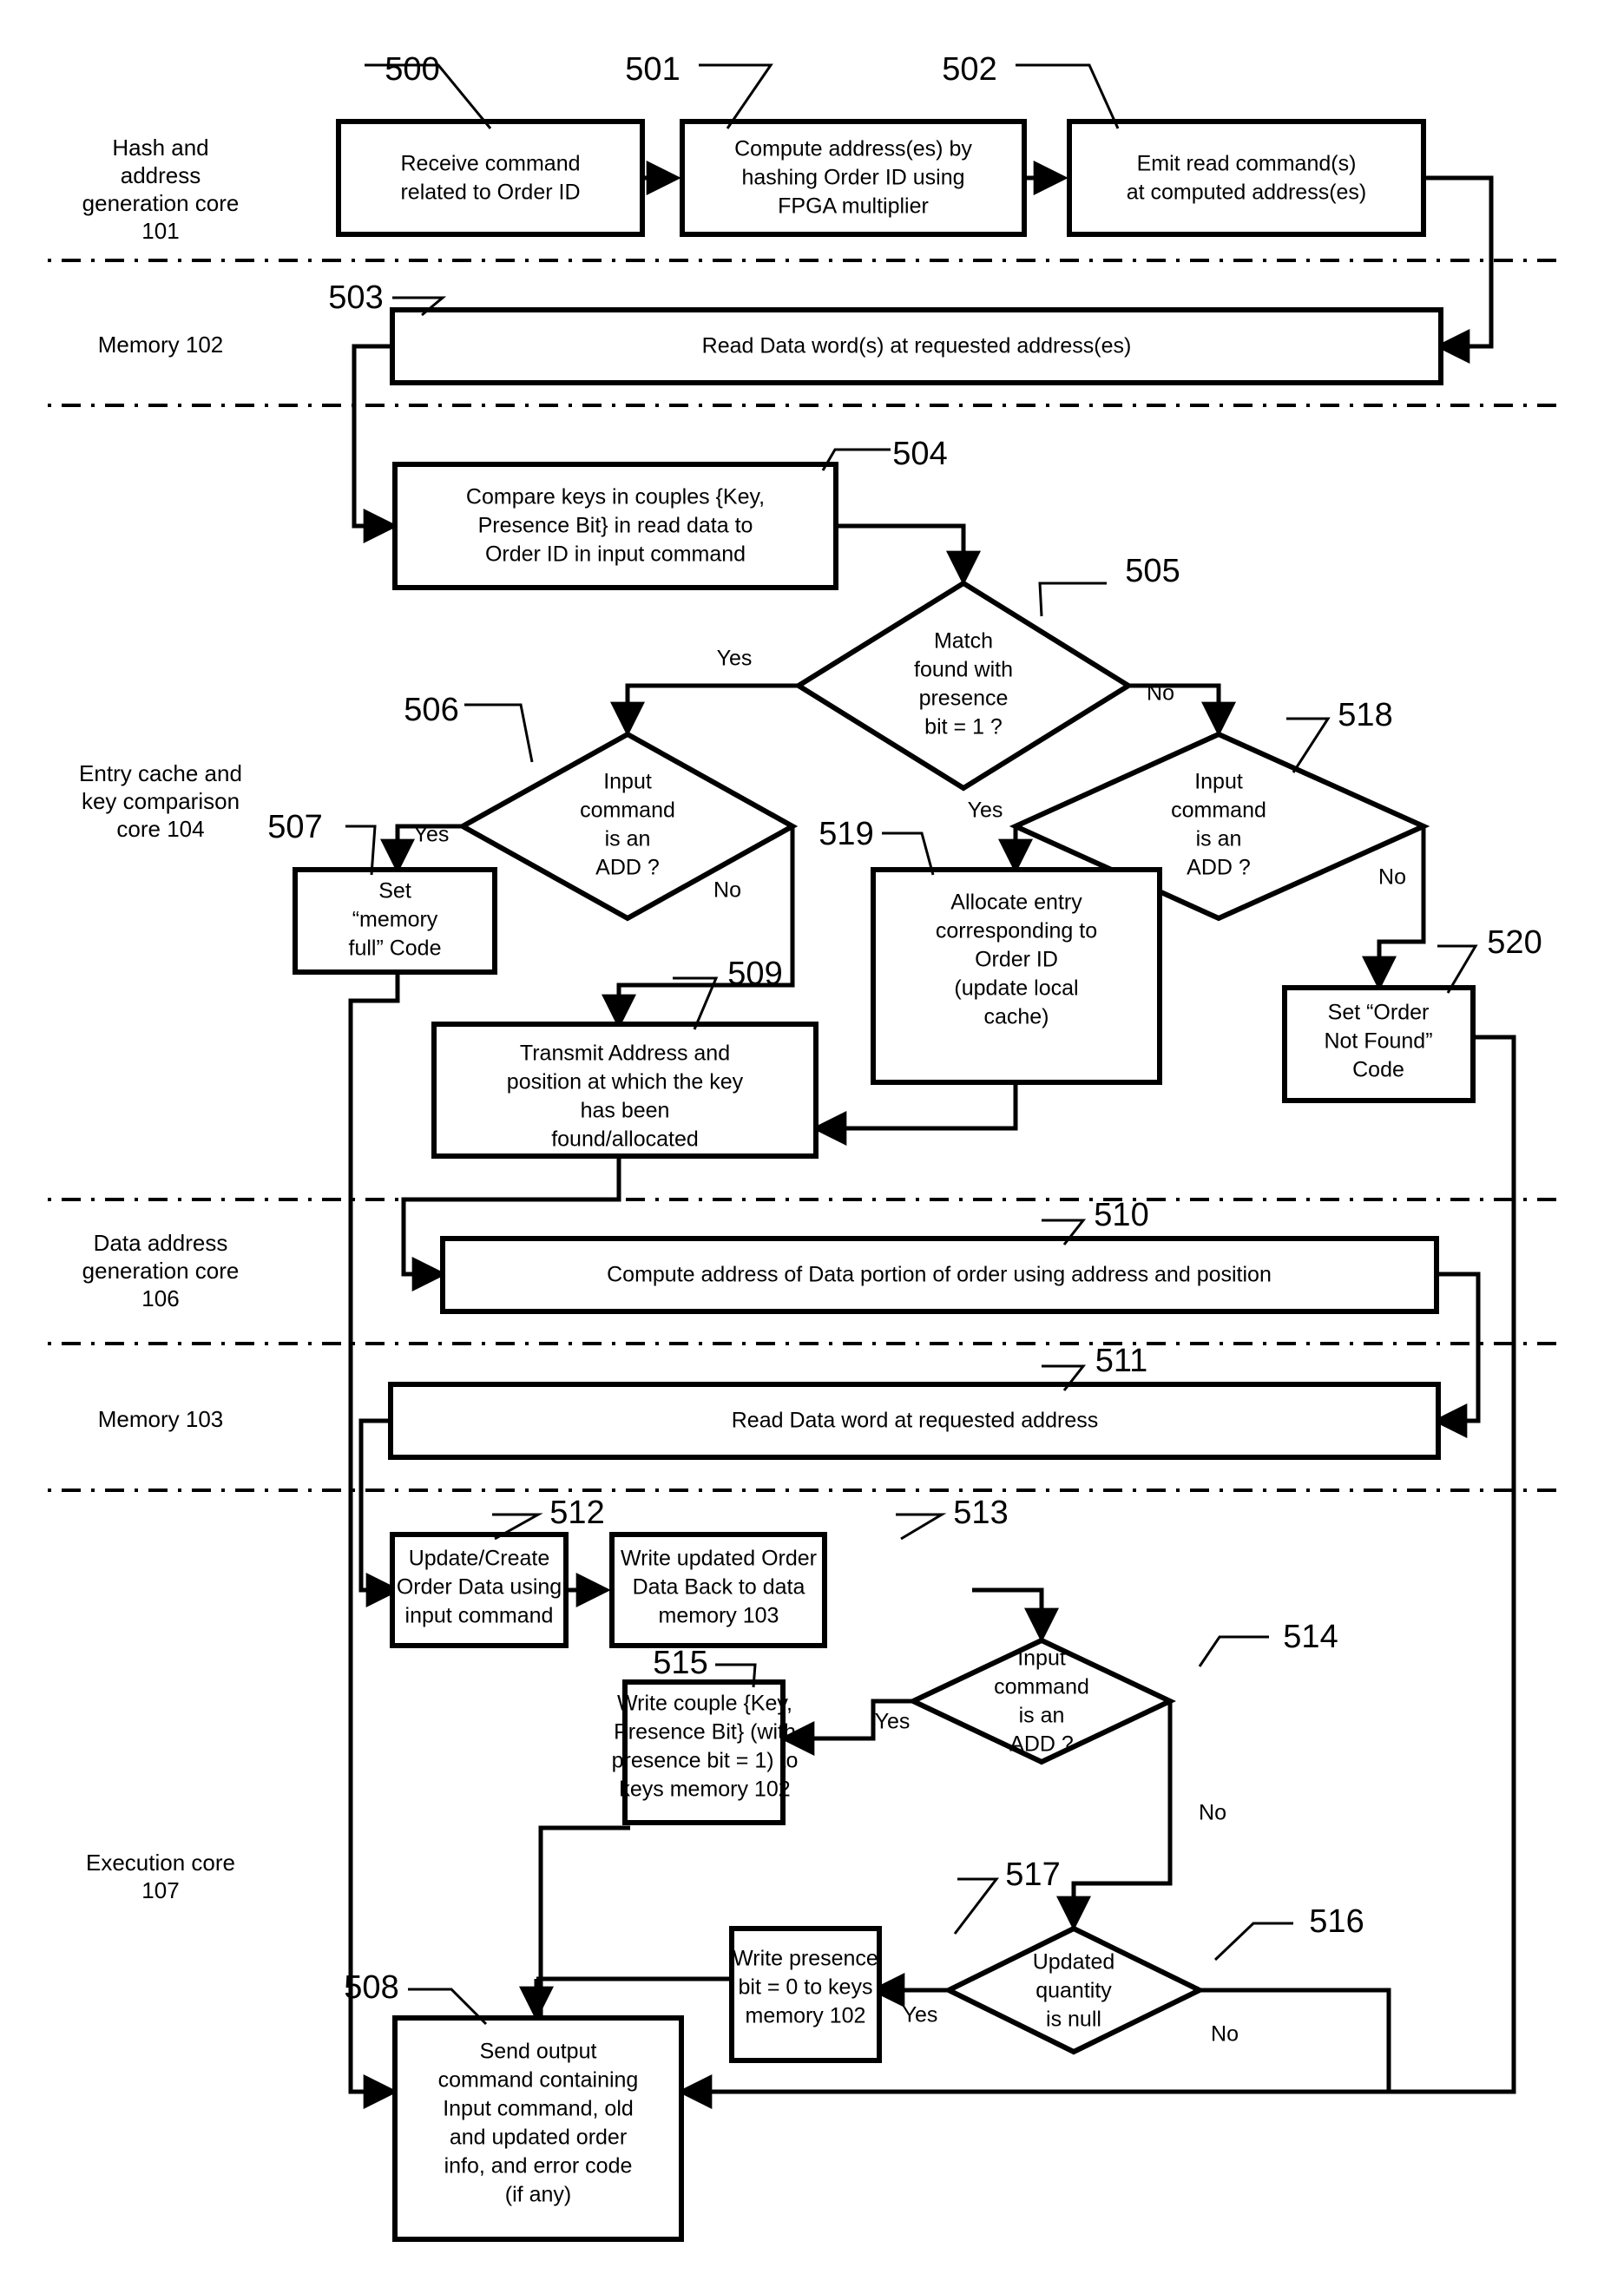 The image size is (1624, 2287). I want to click on edge-label-518-yes: Yes, so click(985, 810).